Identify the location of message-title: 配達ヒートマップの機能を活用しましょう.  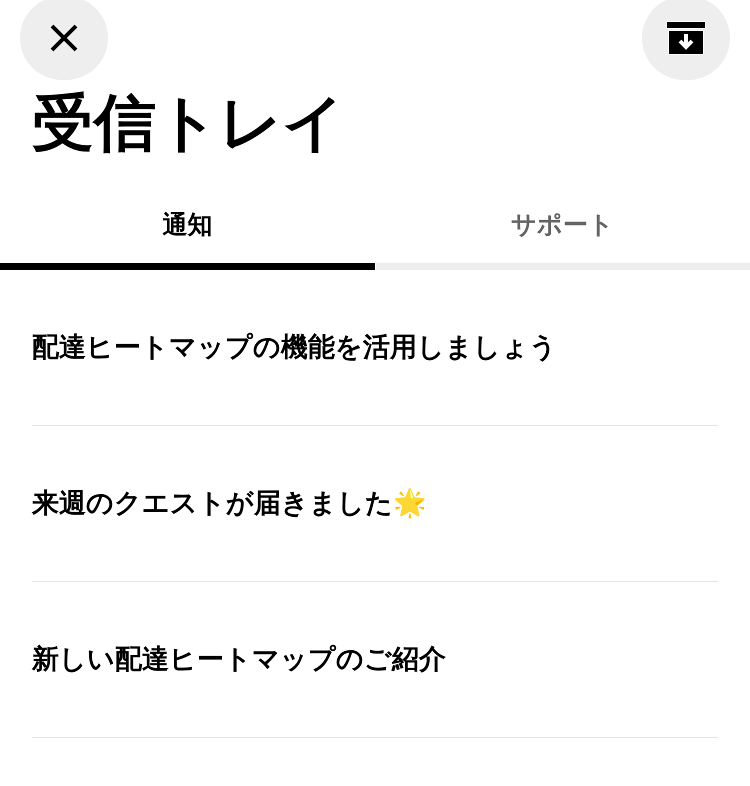
(322, 347).